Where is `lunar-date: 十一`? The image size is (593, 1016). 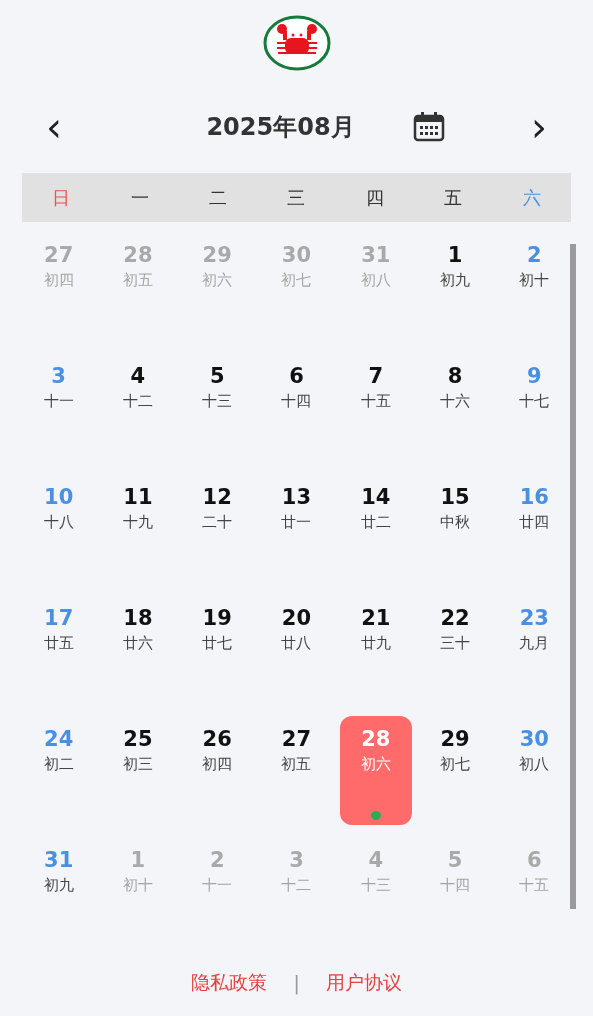
lunar-date: 十一 is located at coordinates (217, 885).